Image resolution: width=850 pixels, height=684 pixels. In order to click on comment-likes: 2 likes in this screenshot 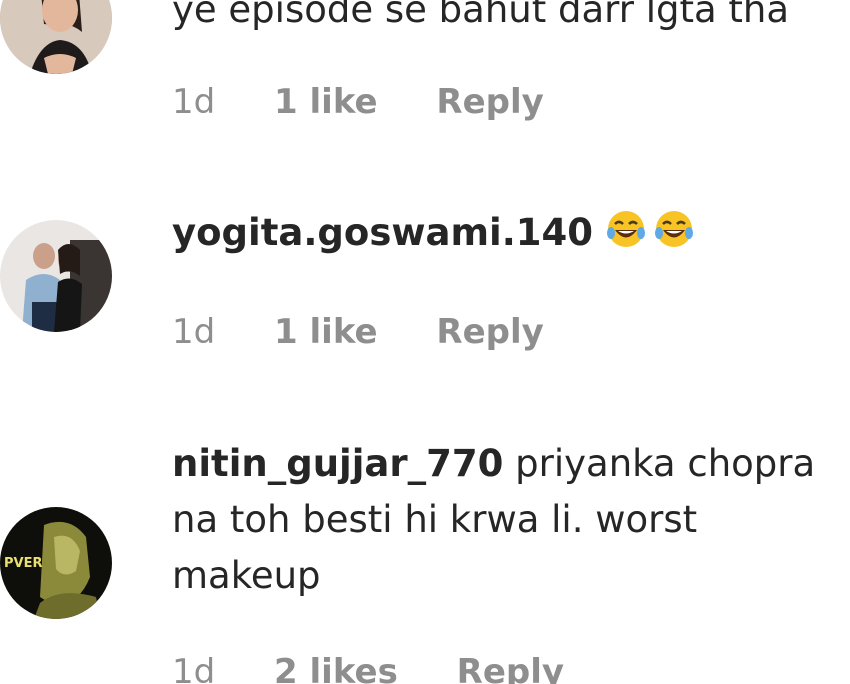, I will do `click(336, 668)`.